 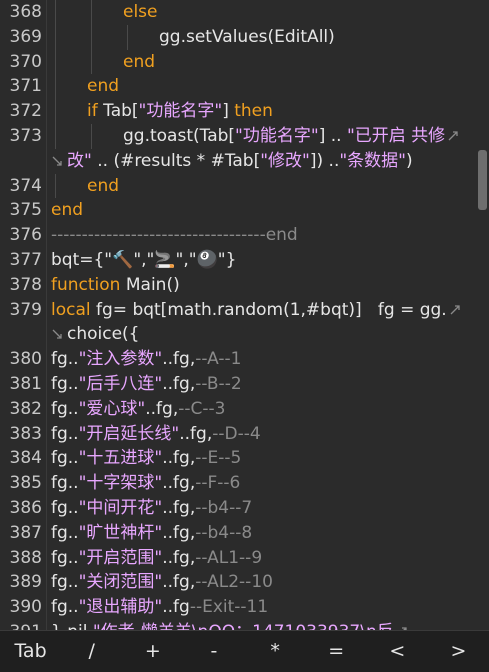 I want to click on code-text: else, so click(x=299, y=12).